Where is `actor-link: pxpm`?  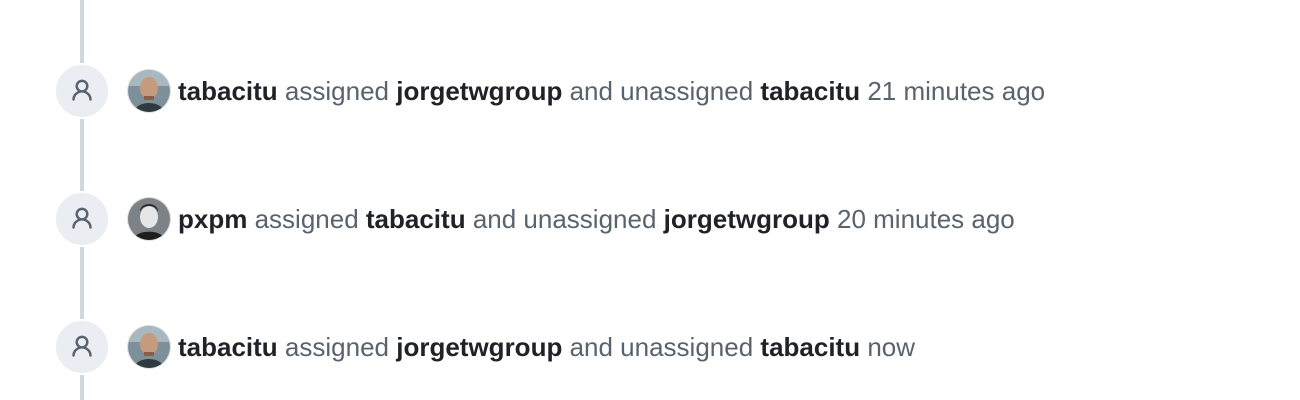
actor-link: pxpm is located at coordinates (212, 219).